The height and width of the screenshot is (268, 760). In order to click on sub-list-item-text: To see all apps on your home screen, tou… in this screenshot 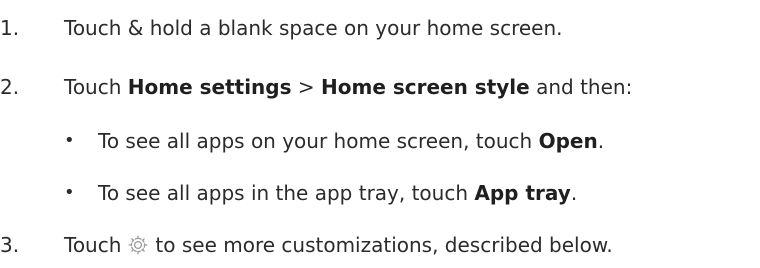, I will do `click(351, 141)`.